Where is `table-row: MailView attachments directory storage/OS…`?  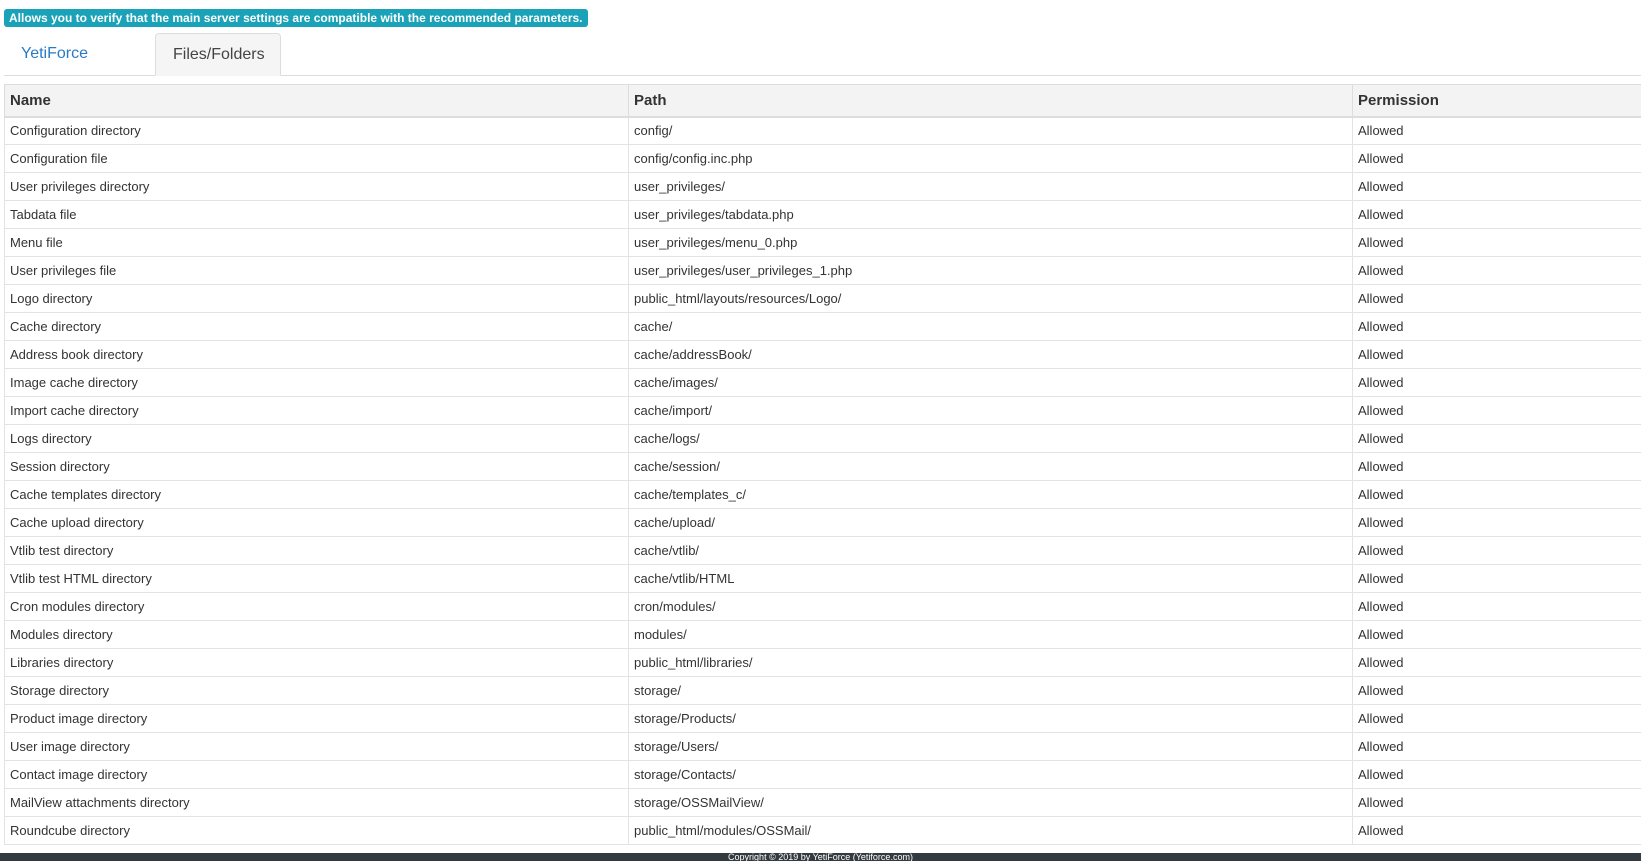
table-row: MailView attachments directory storage/OS… is located at coordinates (822, 802).